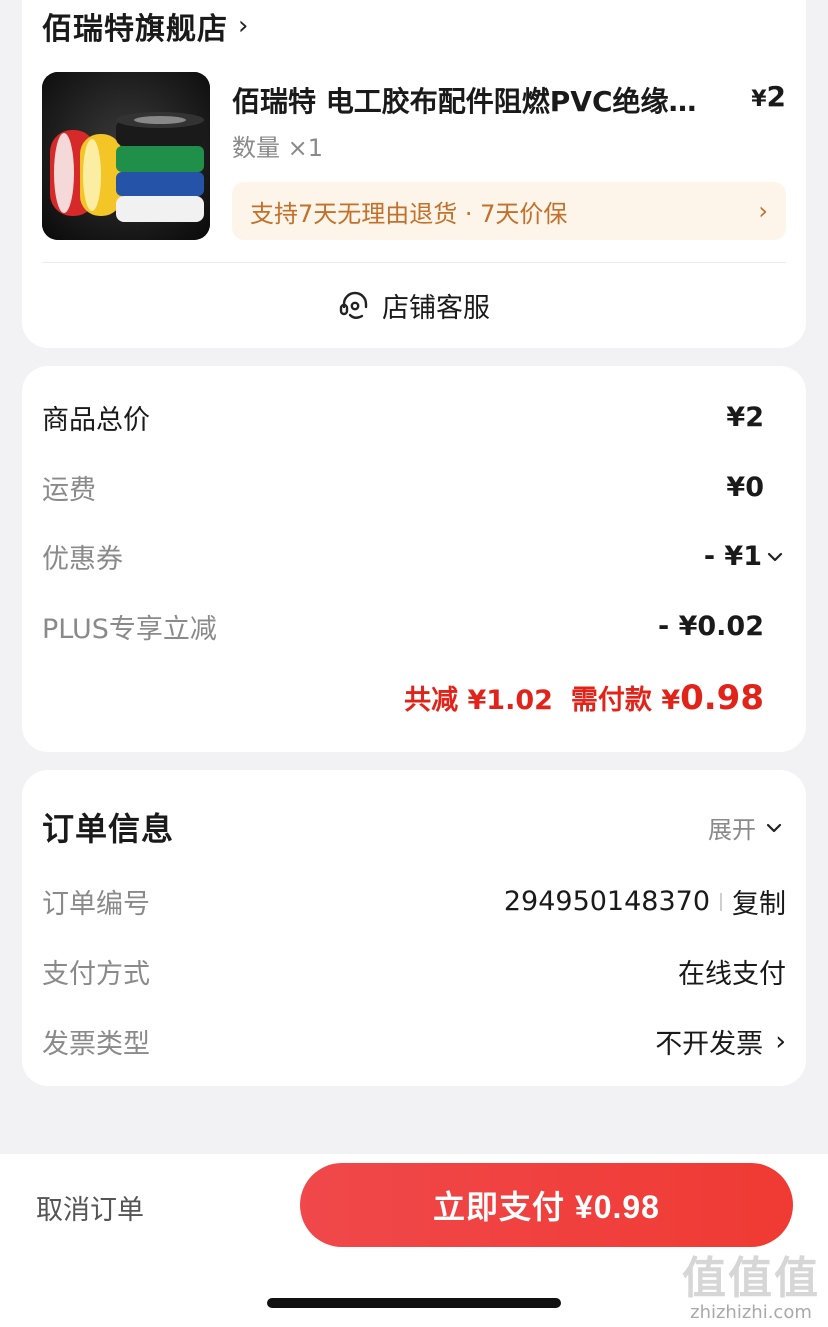  Describe the element at coordinates (745, 487) in the screenshot. I see `price-row-value: ¥0` at that location.